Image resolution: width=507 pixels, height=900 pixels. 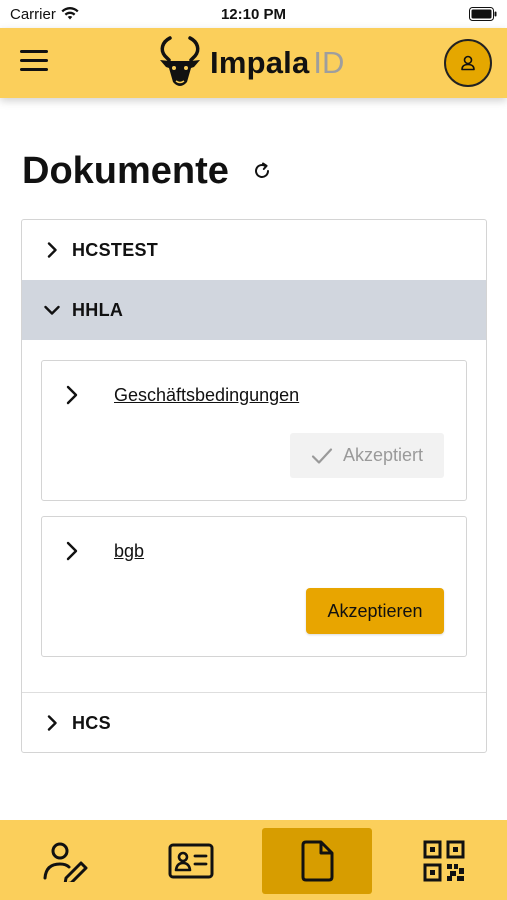 I want to click on accepted-button: Akzeptiert, so click(x=367, y=455).